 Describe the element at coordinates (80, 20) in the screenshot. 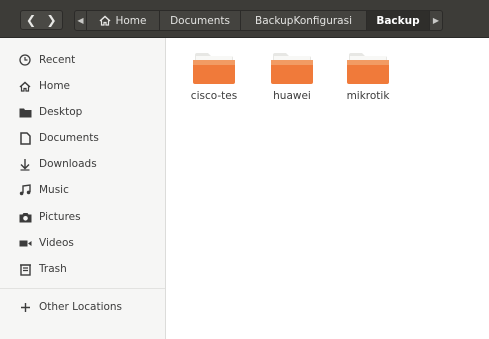

I see `triangle-left-icon: ◀` at that location.